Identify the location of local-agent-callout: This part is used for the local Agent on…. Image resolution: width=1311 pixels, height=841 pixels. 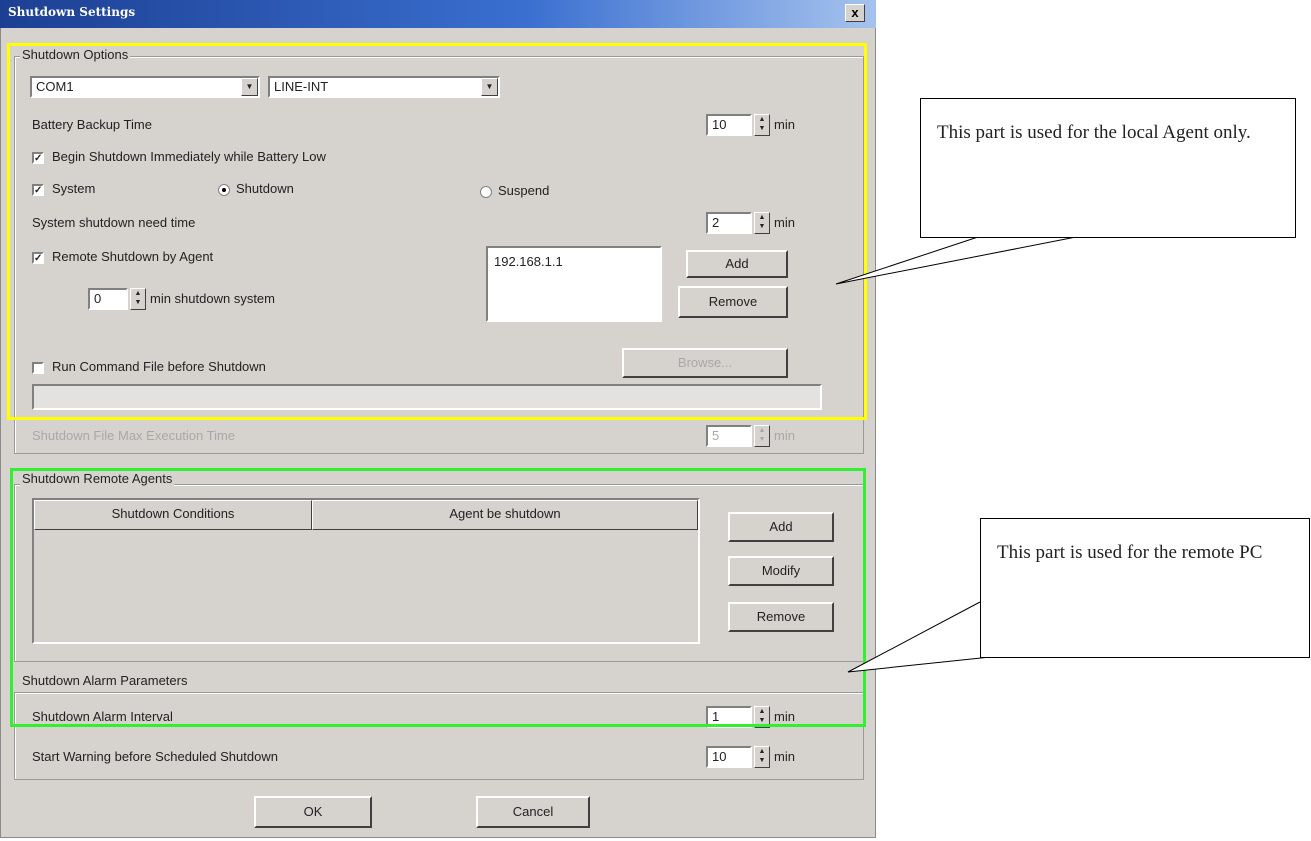
(1108, 168).